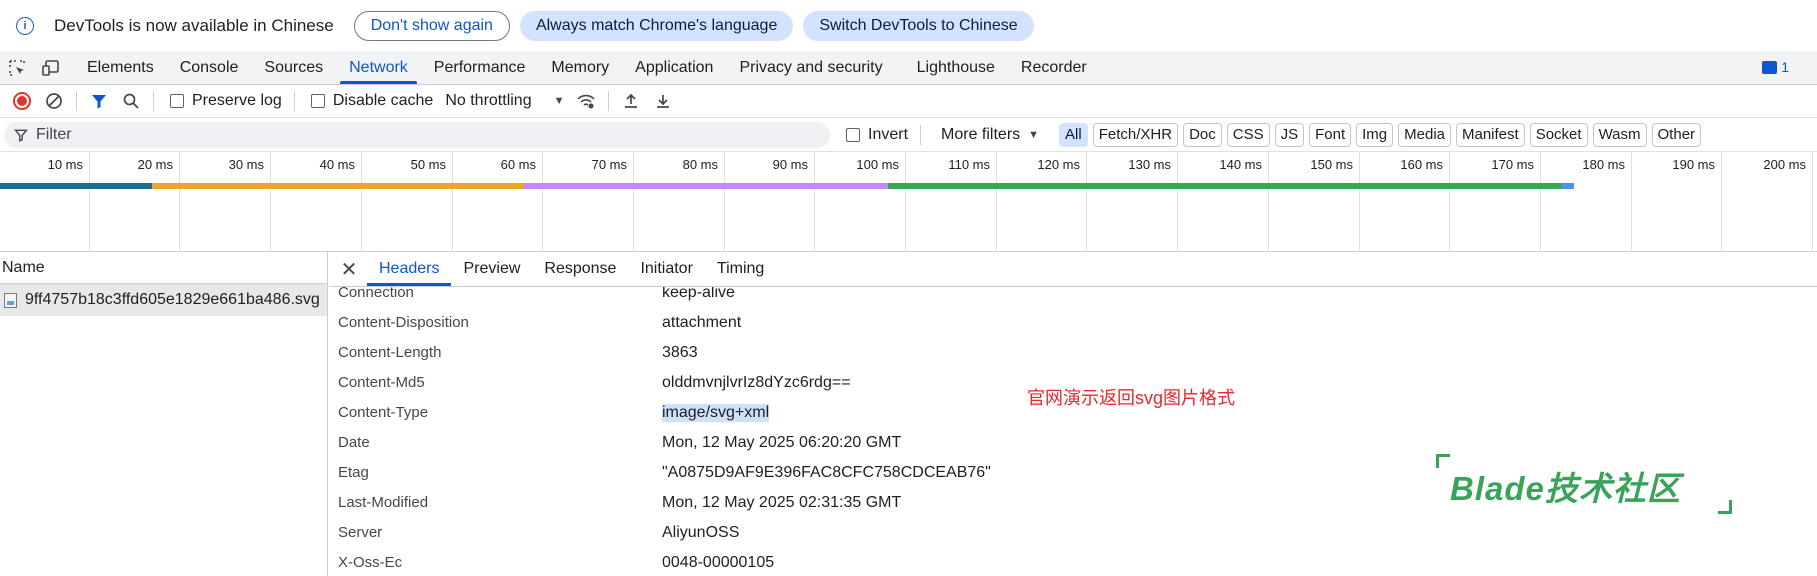 The image size is (1817, 576). Describe the element at coordinates (504, 101) in the screenshot. I see `throttling-select: No throttling ▼` at that location.